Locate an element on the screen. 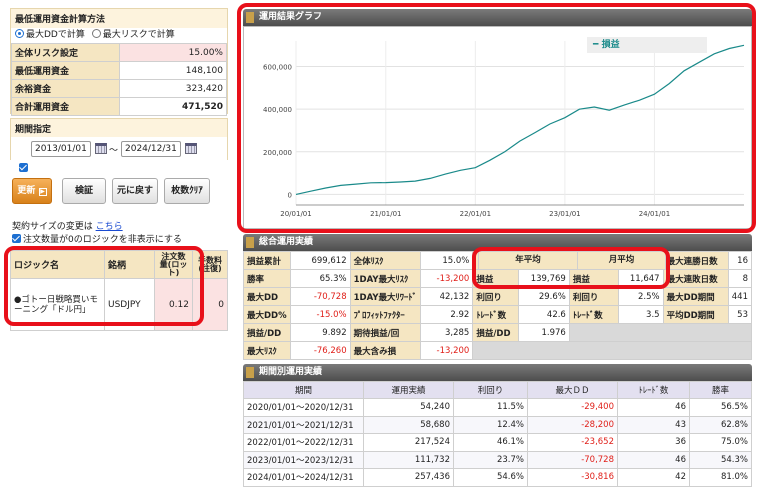  periodic-cell: 42 is located at coordinates (653, 477).